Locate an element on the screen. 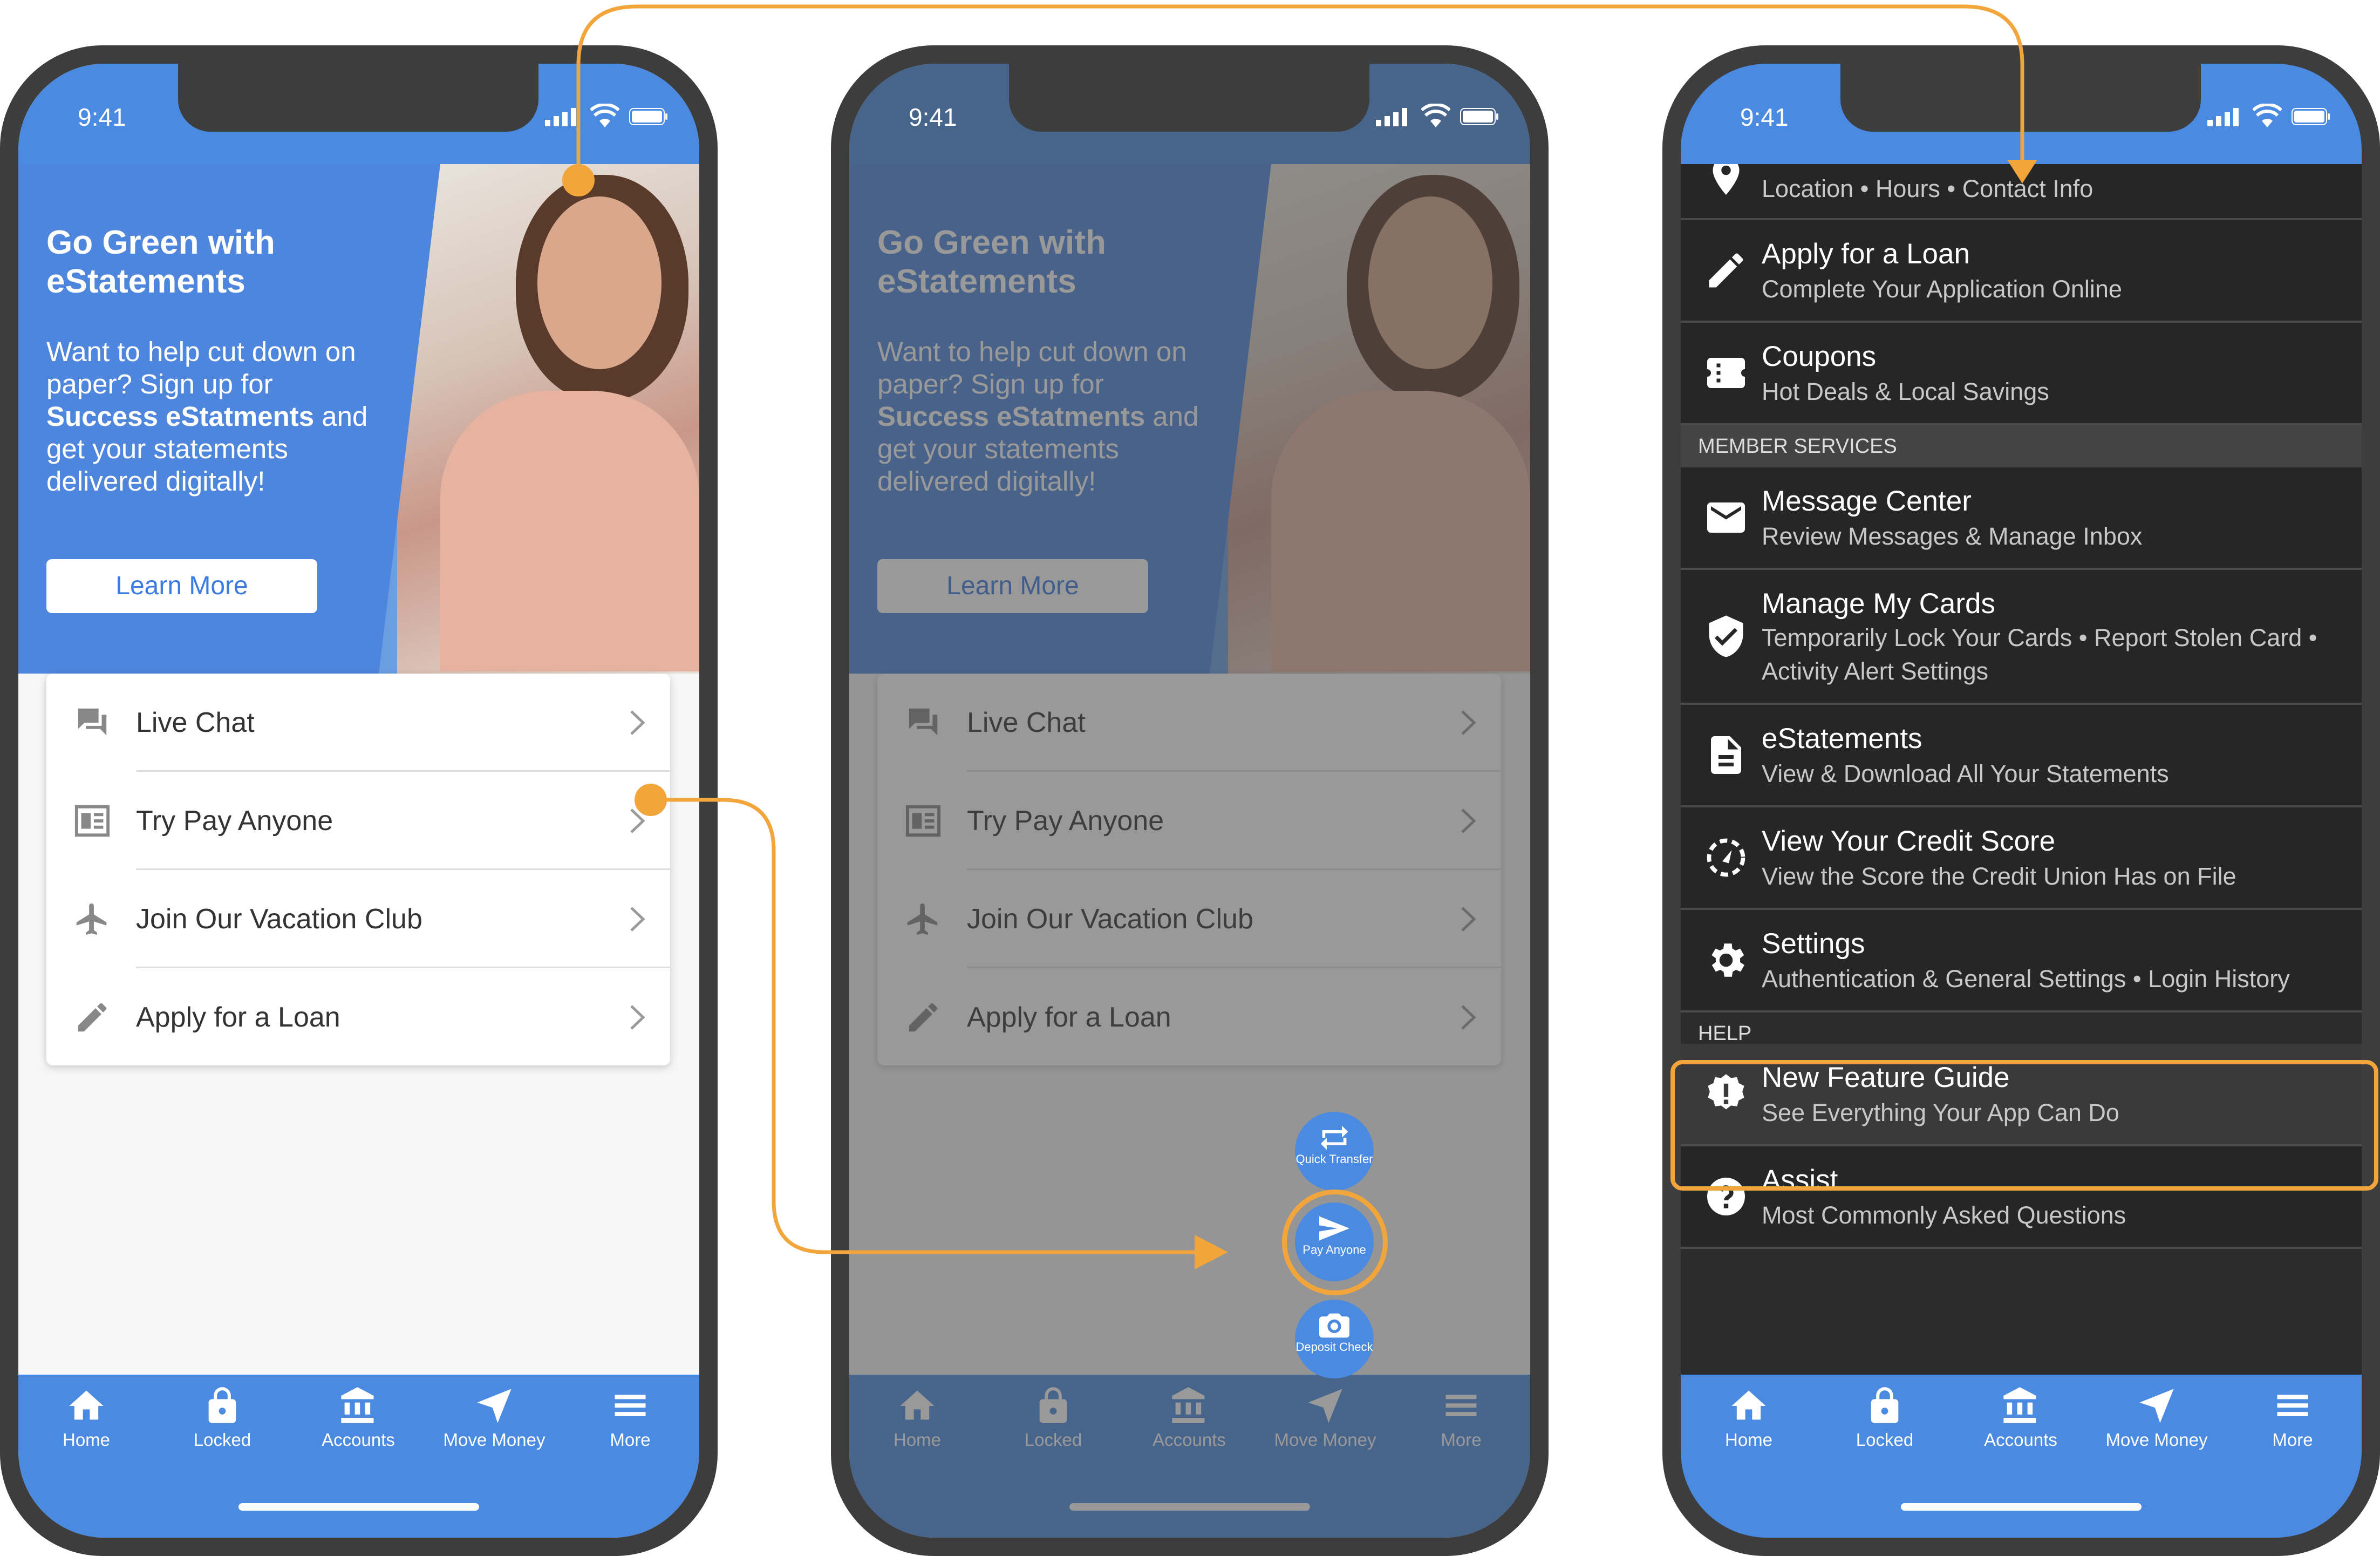 The height and width of the screenshot is (1556, 2380). menu-item-subtitle-line2: Activity Alert Settings is located at coordinates (1875, 671).